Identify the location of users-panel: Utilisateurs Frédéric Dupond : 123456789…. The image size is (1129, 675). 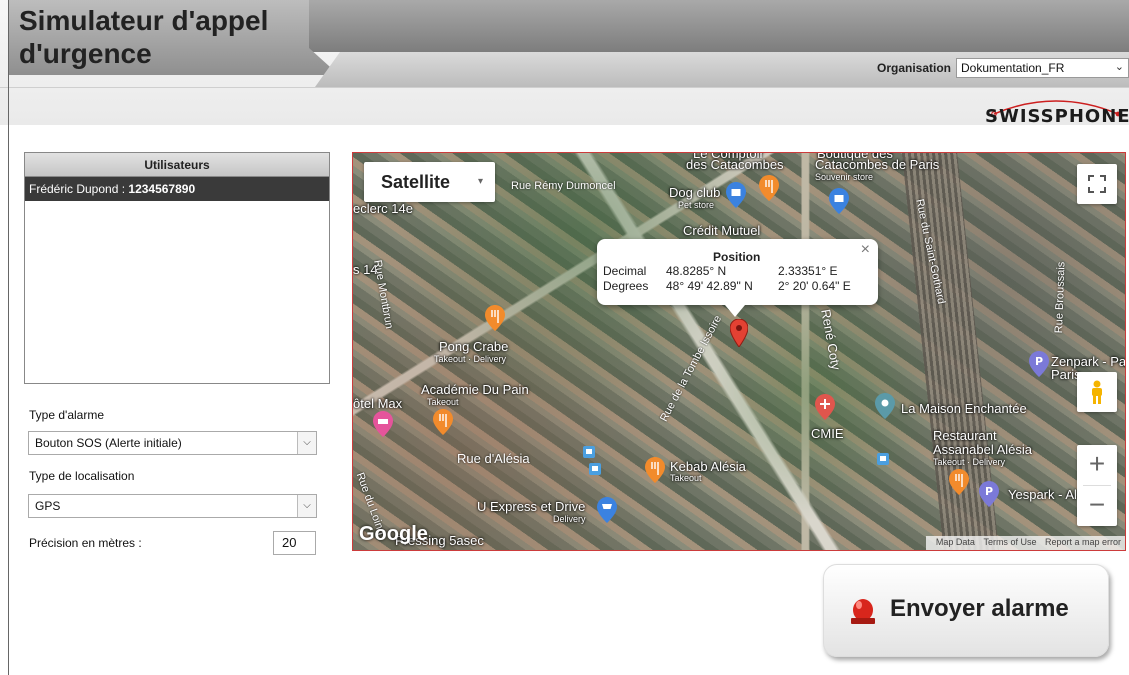
(177, 268).